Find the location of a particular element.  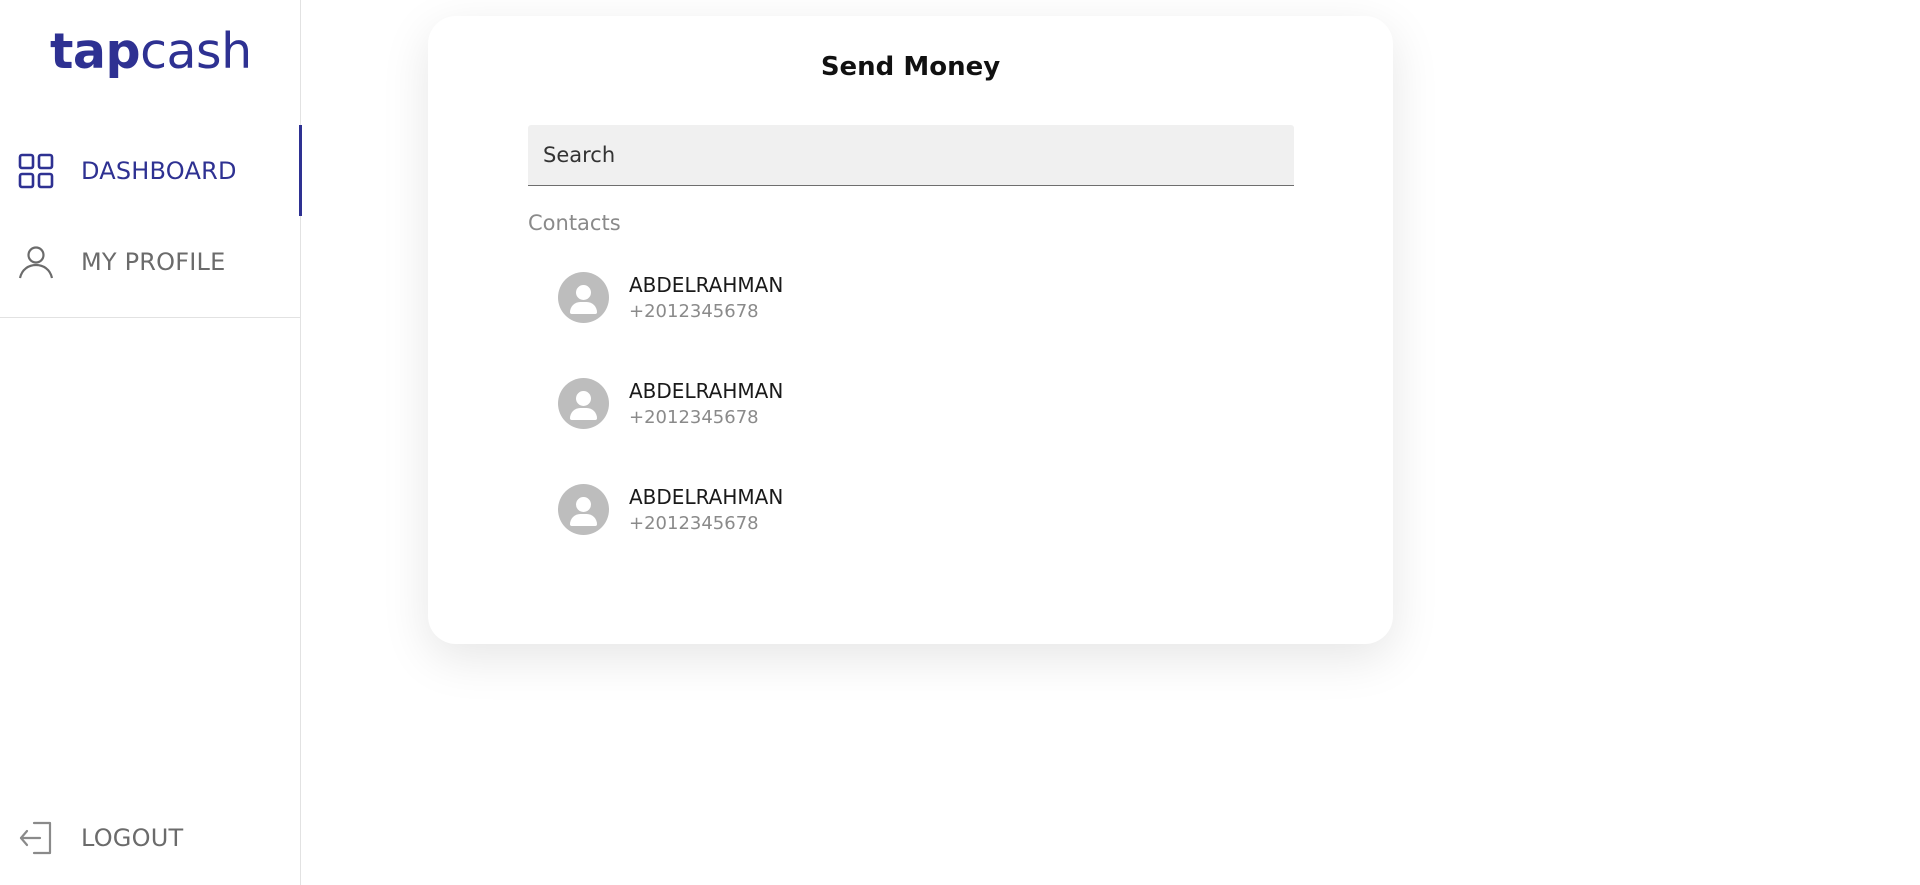

contacts-heading: Contacts is located at coordinates (574, 223).